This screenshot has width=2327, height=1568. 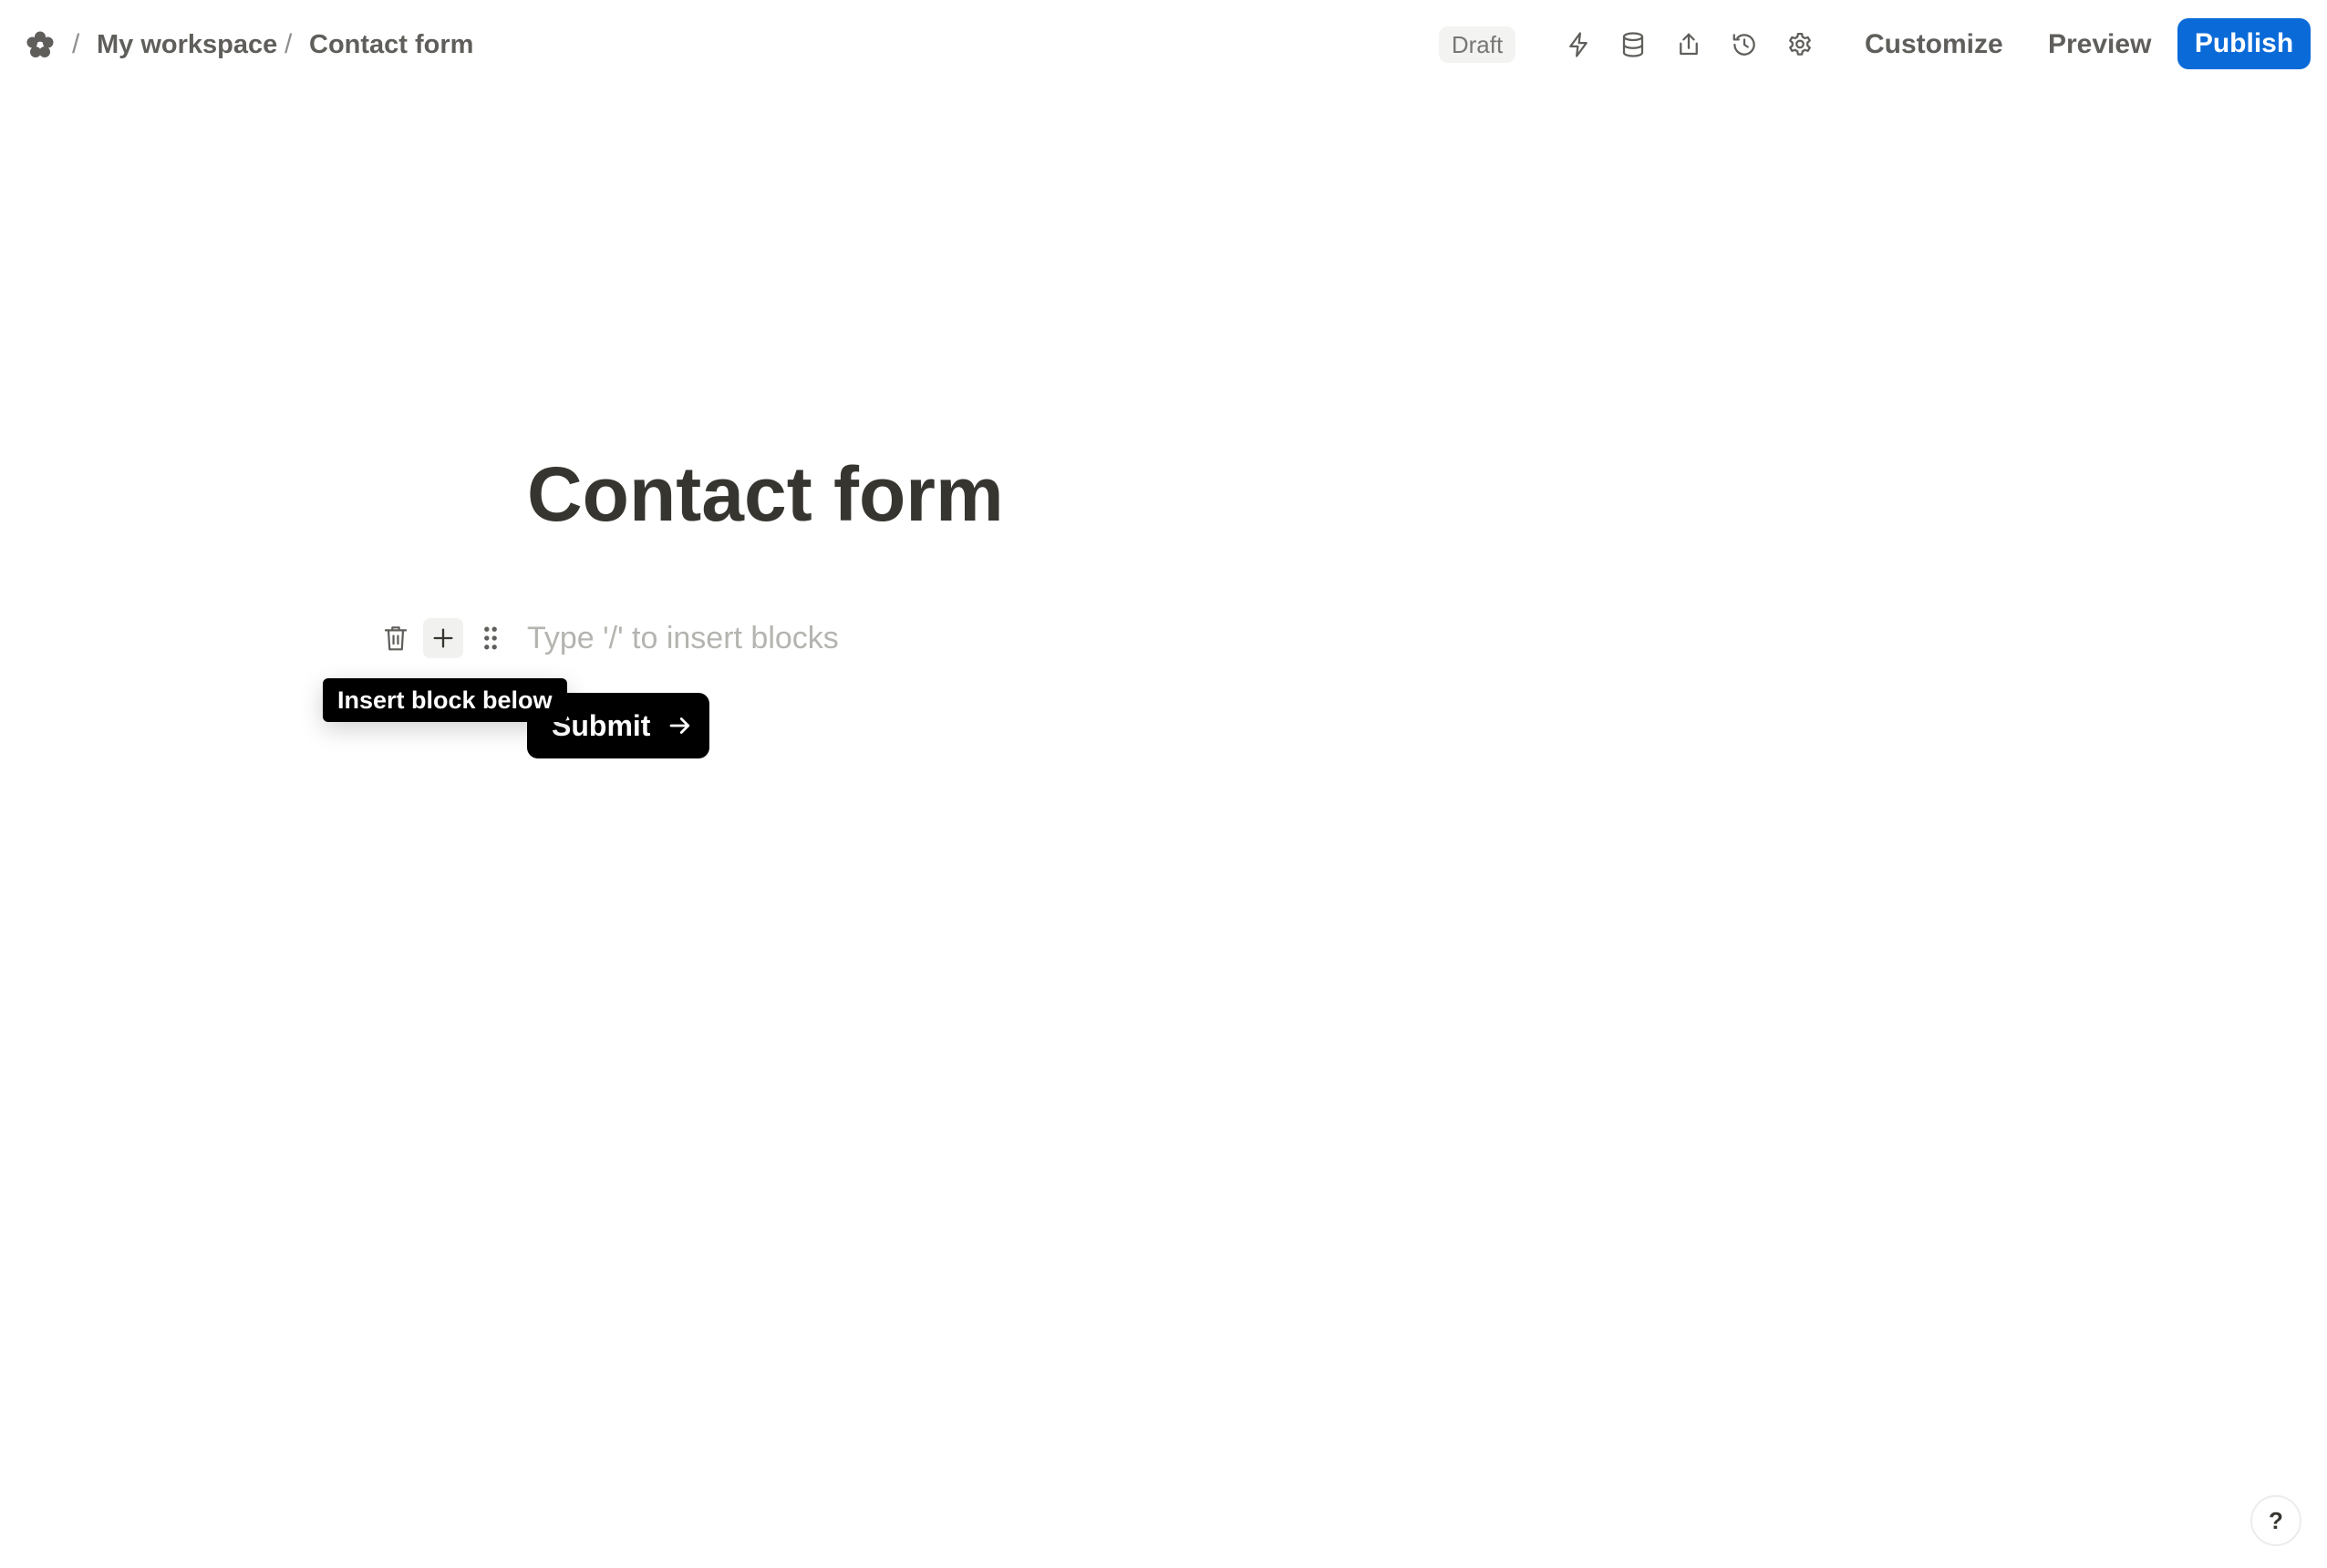 I want to click on publish-button: Publish, so click(x=2244, y=43).